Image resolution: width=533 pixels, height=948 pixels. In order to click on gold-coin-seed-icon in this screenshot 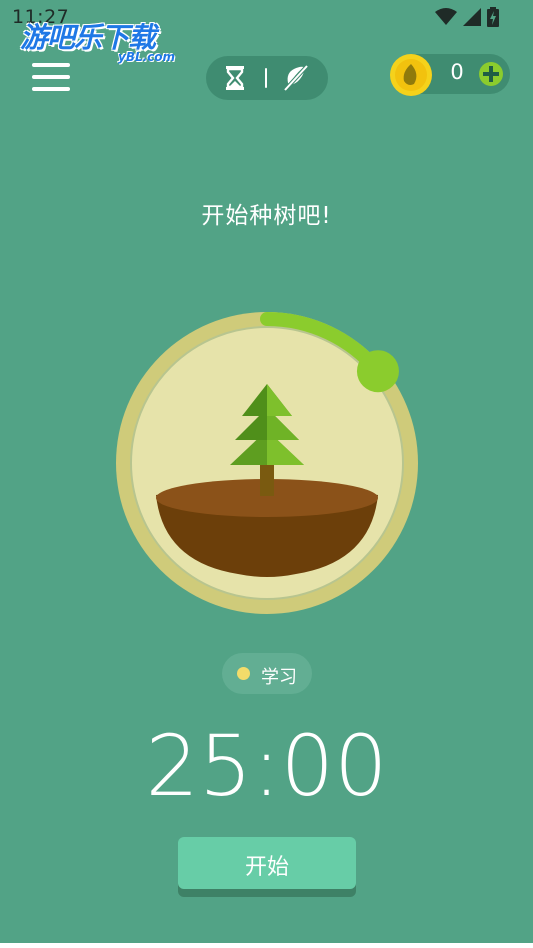, I will do `click(411, 75)`.